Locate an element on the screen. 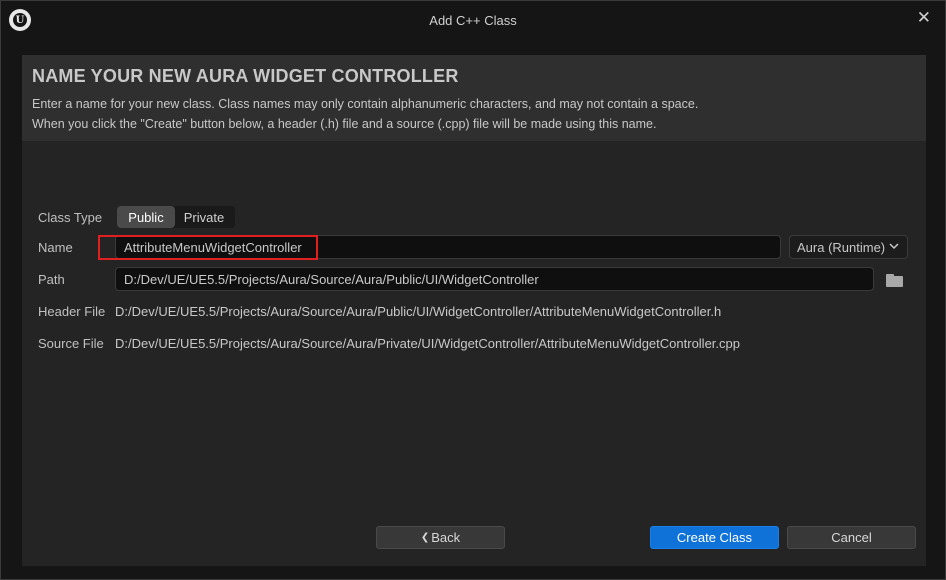 This screenshot has width=946, height=580. module-dropdown: Aura (Runtime) is located at coordinates (848, 247).